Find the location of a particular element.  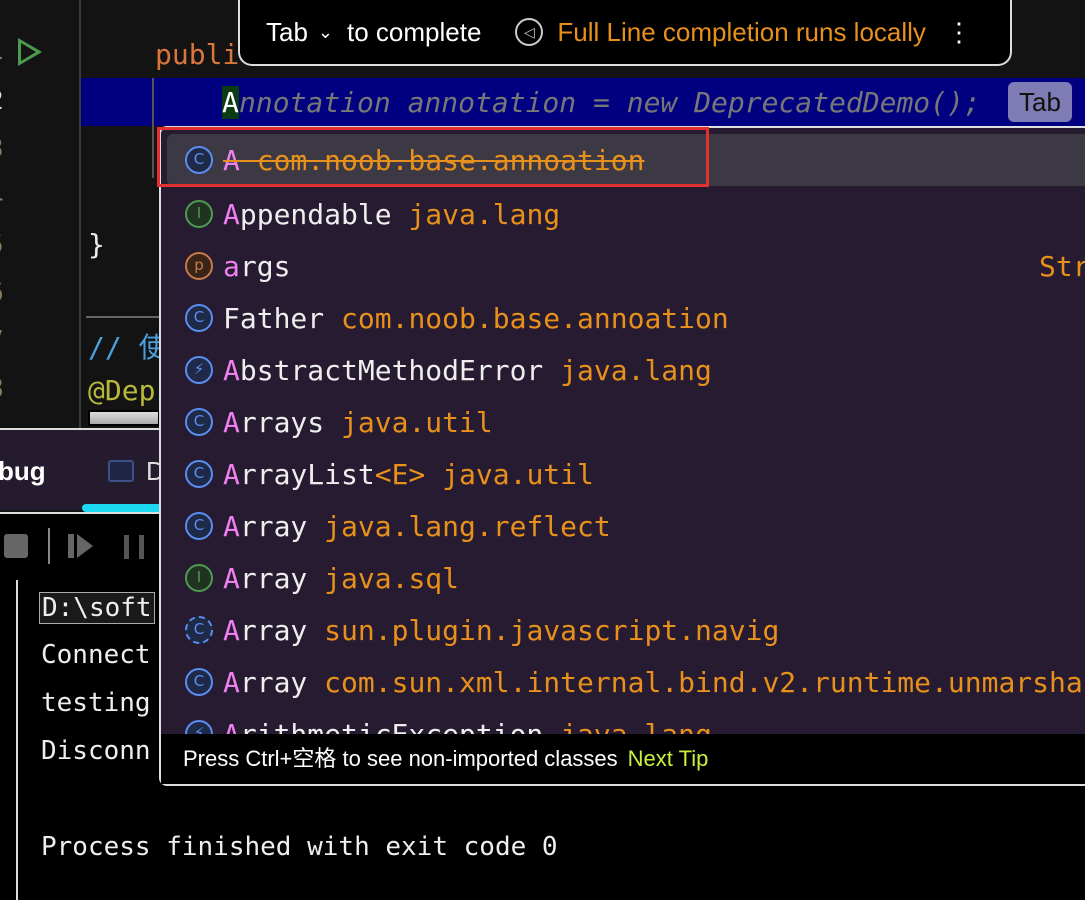

console-line: D:\soft is located at coordinates (97, 608).